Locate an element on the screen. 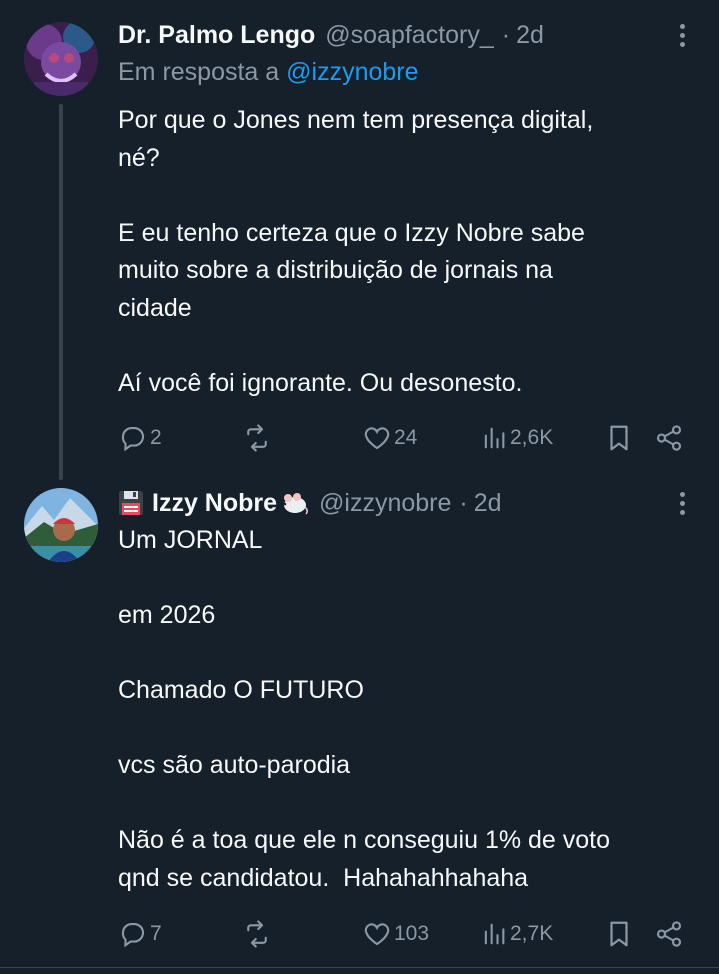  reply-button: 2 is located at coordinates (140, 438).